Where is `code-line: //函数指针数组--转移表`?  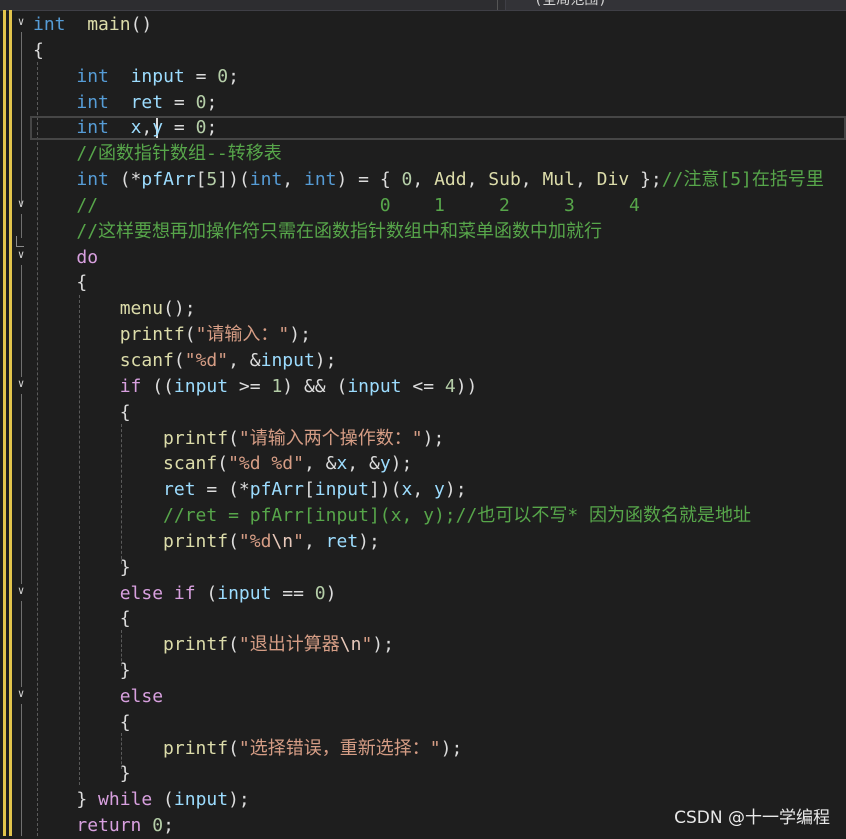 code-line: //函数指针数组--转移表 is located at coordinates (428, 154).